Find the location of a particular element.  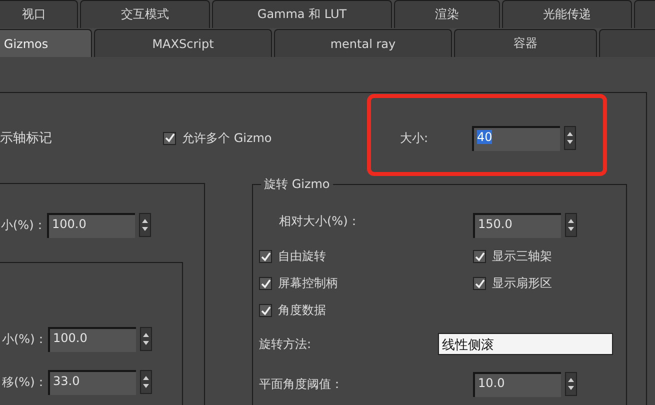

checkbox-label: 角度数据 is located at coordinates (302, 310).